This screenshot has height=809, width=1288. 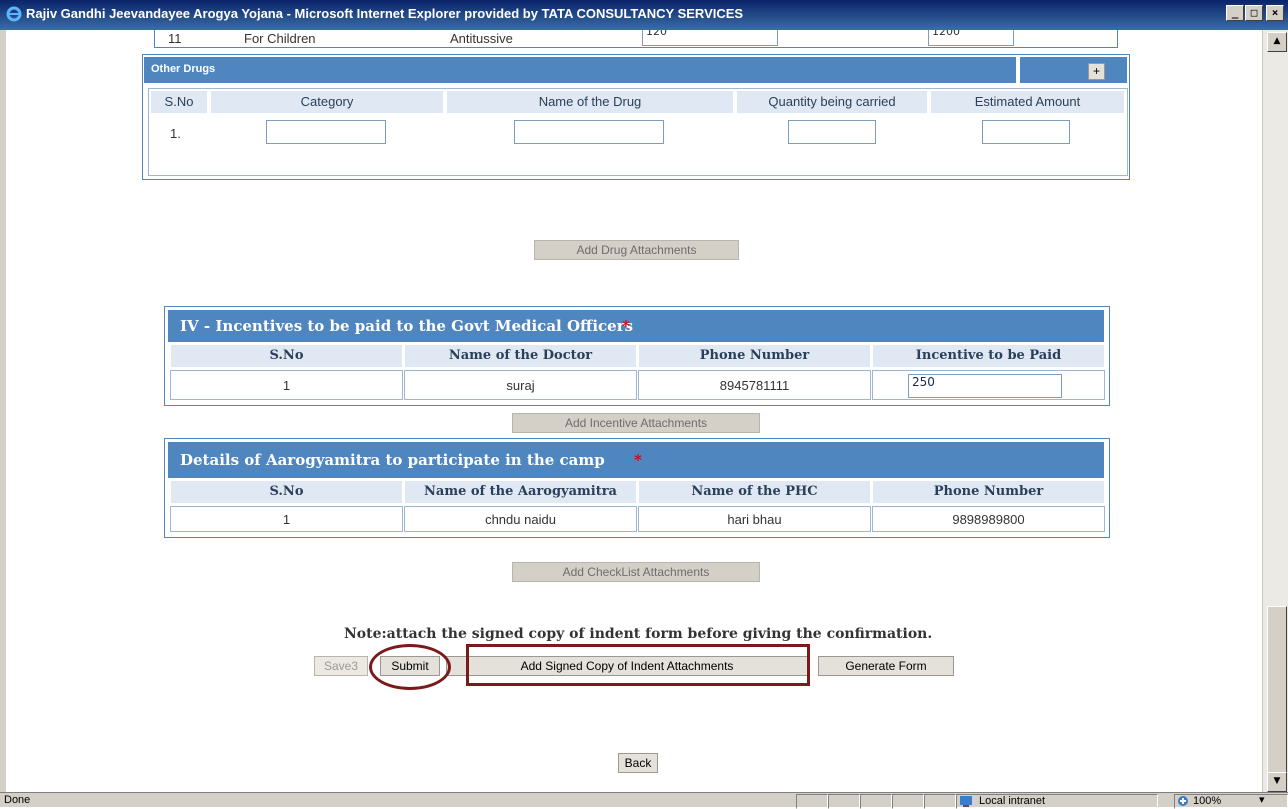 What do you see at coordinates (638, 665) in the screenshot?
I see `signed-copy-highlight-box` at bounding box center [638, 665].